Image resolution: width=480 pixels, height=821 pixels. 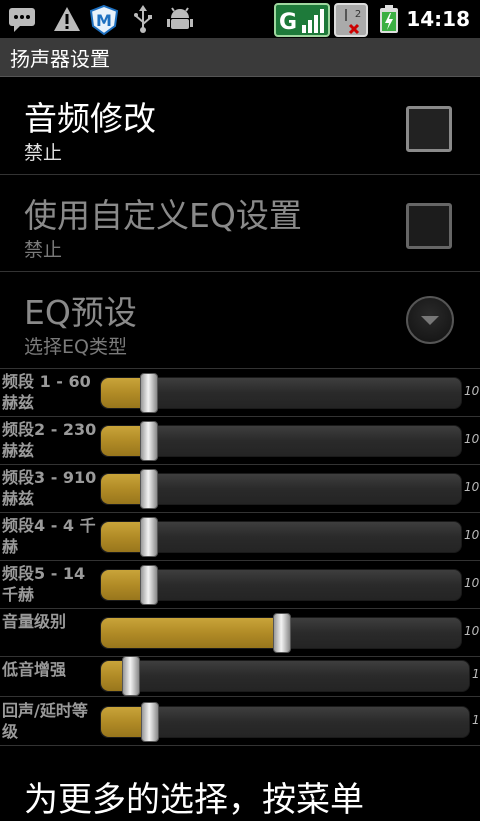 I want to click on band4-slider, so click(x=281, y=537).